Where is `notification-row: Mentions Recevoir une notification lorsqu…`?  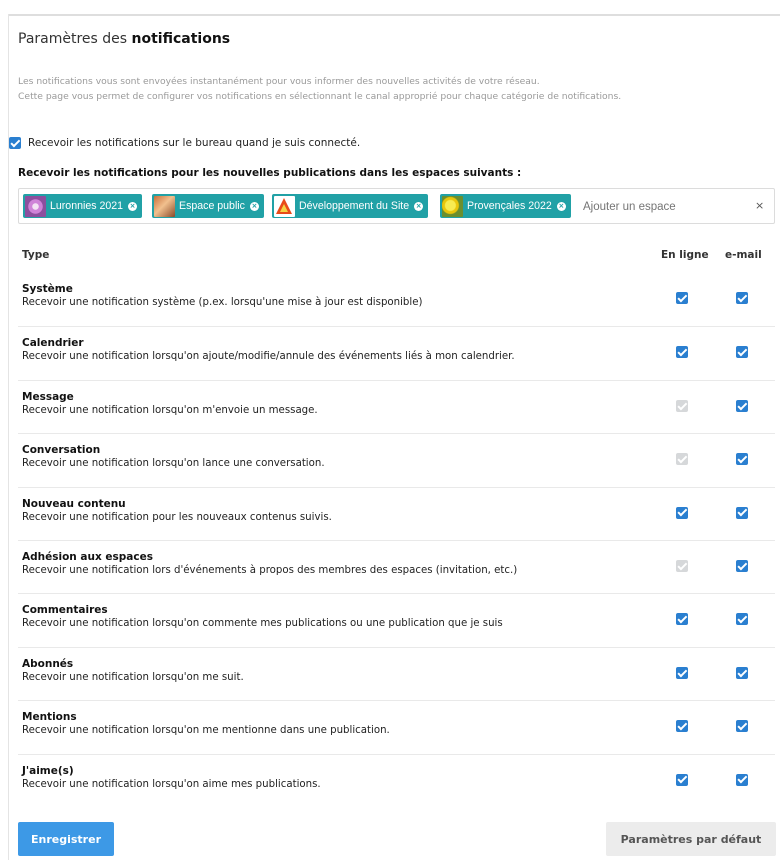
notification-row: Mentions Recevoir une notification lorsqu… is located at coordinates (396, 727).